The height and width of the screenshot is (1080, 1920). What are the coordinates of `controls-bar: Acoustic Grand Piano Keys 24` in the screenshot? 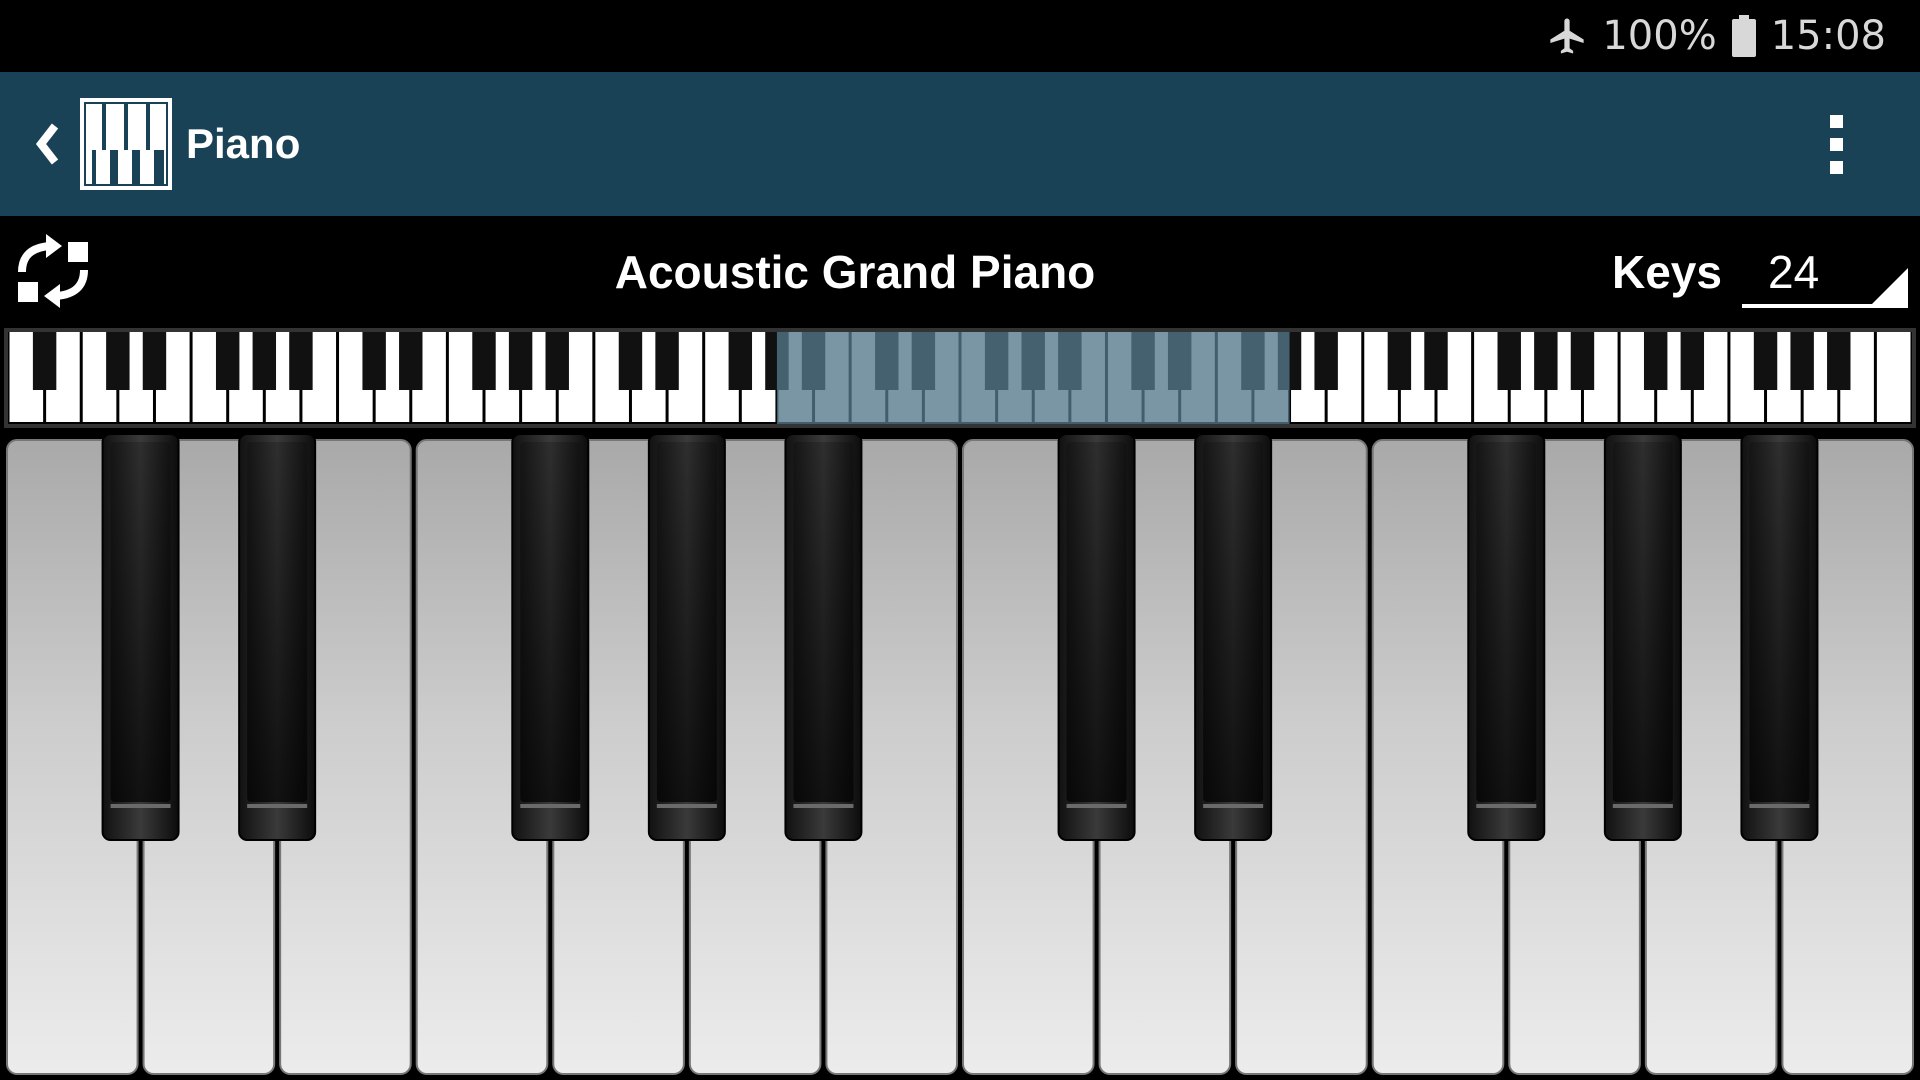 It's located at (960, 271).